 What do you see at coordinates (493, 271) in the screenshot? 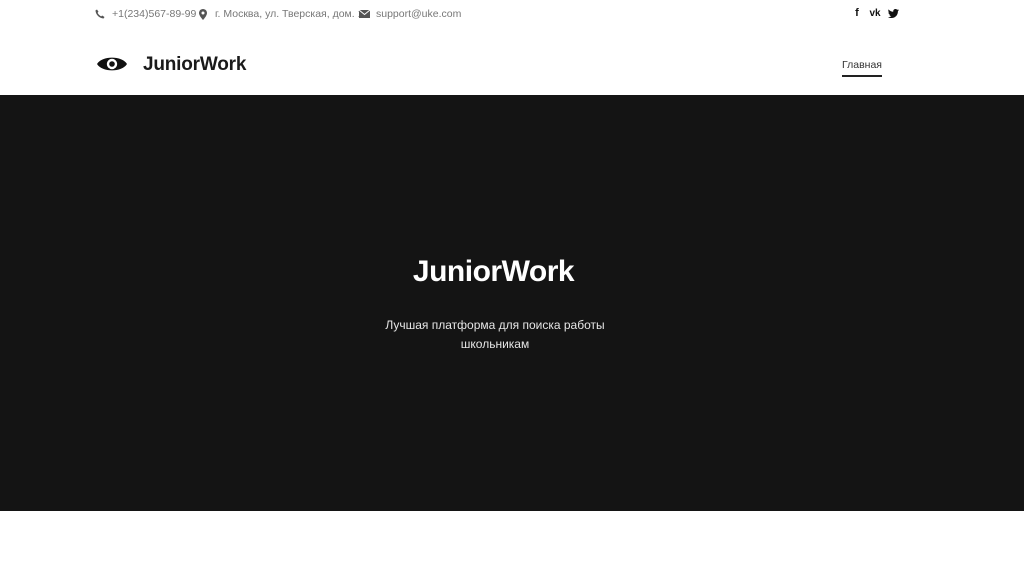
I see `hero-title: JuniorWork` at bounding box center [493, 271].